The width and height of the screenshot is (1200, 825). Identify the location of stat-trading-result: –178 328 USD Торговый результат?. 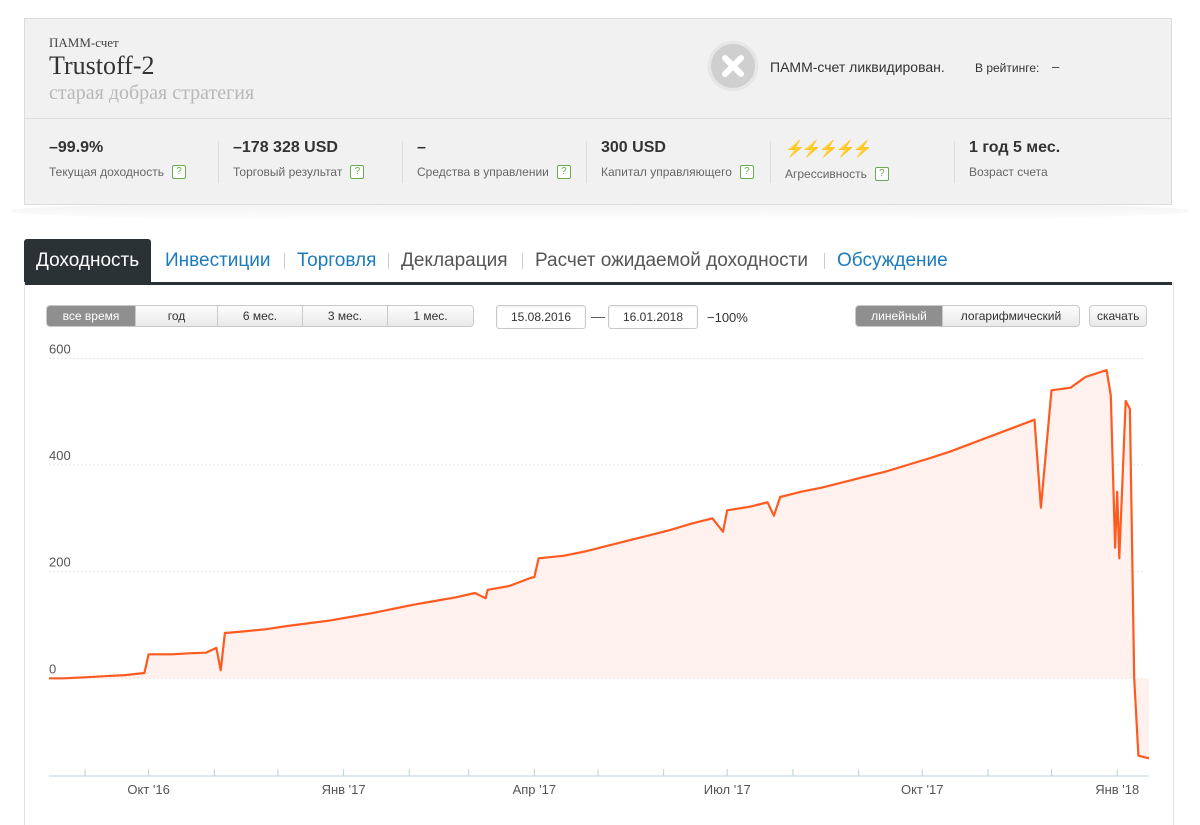
(299, 161).